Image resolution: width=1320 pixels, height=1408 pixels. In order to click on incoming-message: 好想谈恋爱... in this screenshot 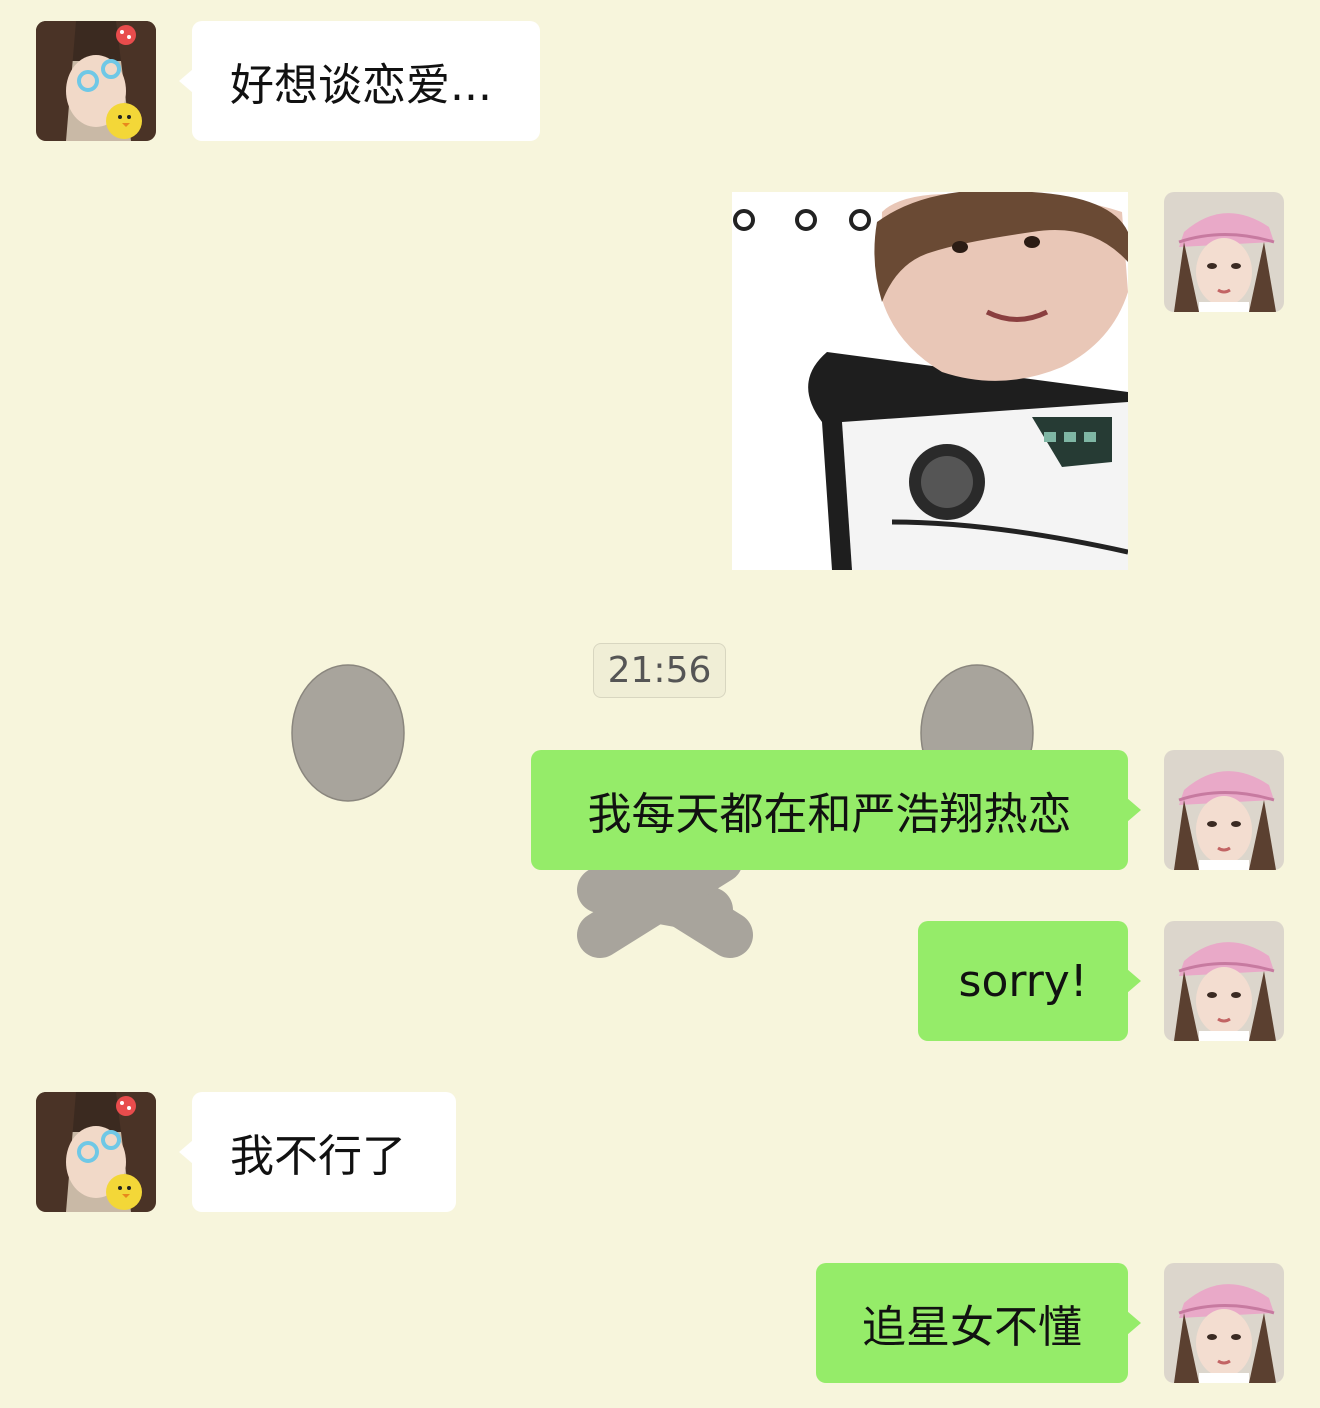, I will do `click(359, 81)`.